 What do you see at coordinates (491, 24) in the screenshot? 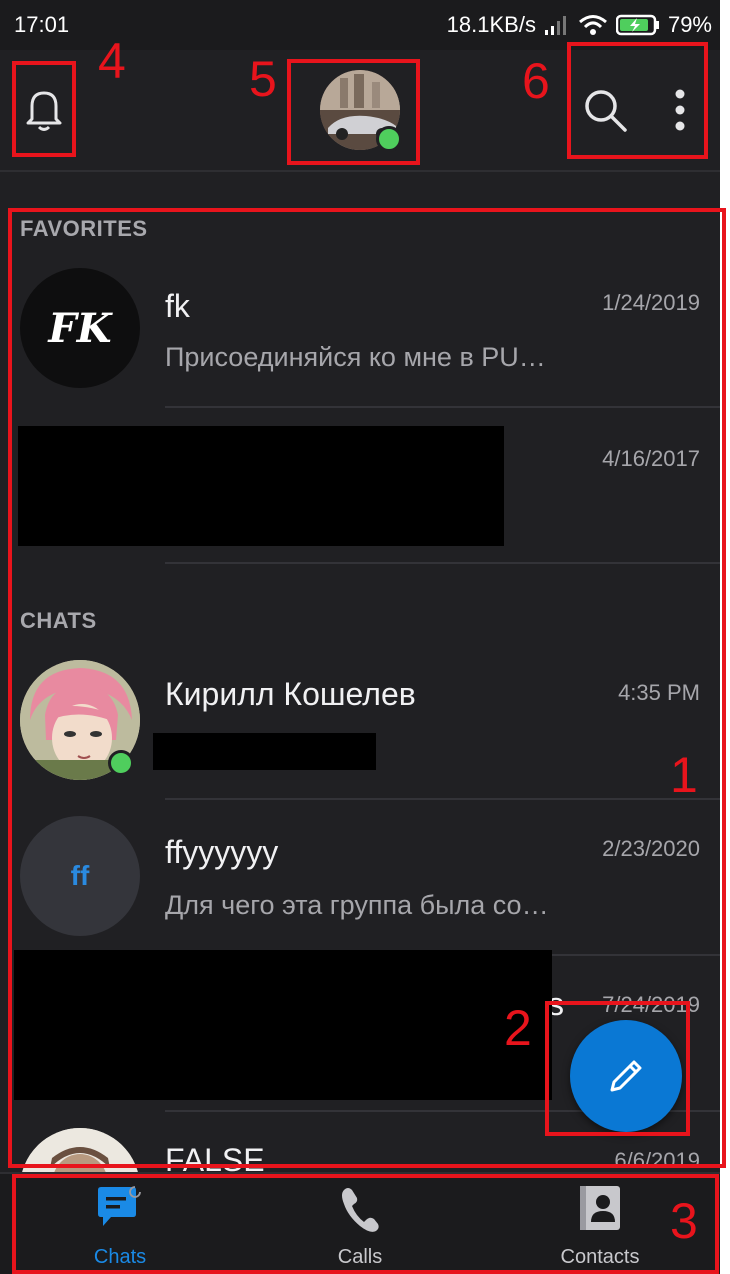
I see `network-speed: 18.1KB/s` at bounding box center [491, 24].